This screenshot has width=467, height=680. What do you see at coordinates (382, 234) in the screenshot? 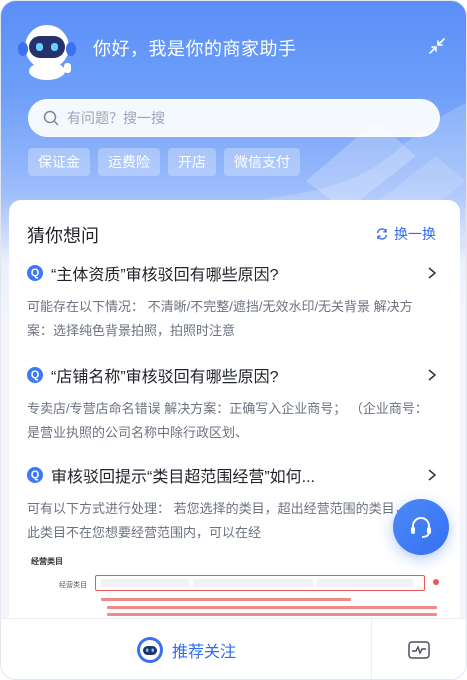
I see `refresh-icon` at bounding box center [382, 234].